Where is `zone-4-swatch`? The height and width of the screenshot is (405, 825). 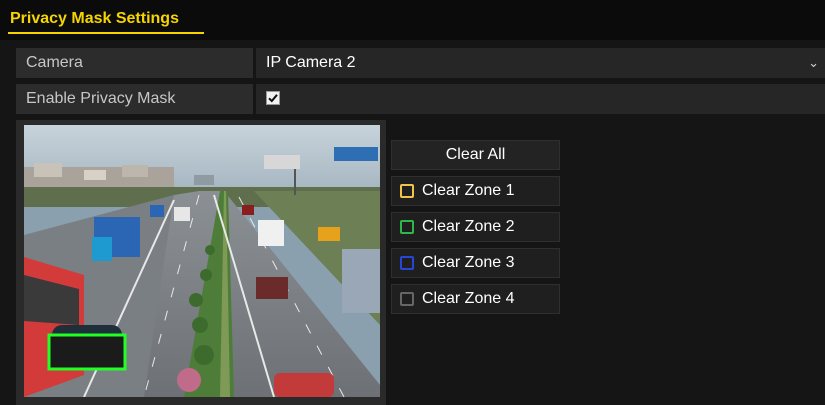 zone-4-swatch is located at coordinates (407, 299).